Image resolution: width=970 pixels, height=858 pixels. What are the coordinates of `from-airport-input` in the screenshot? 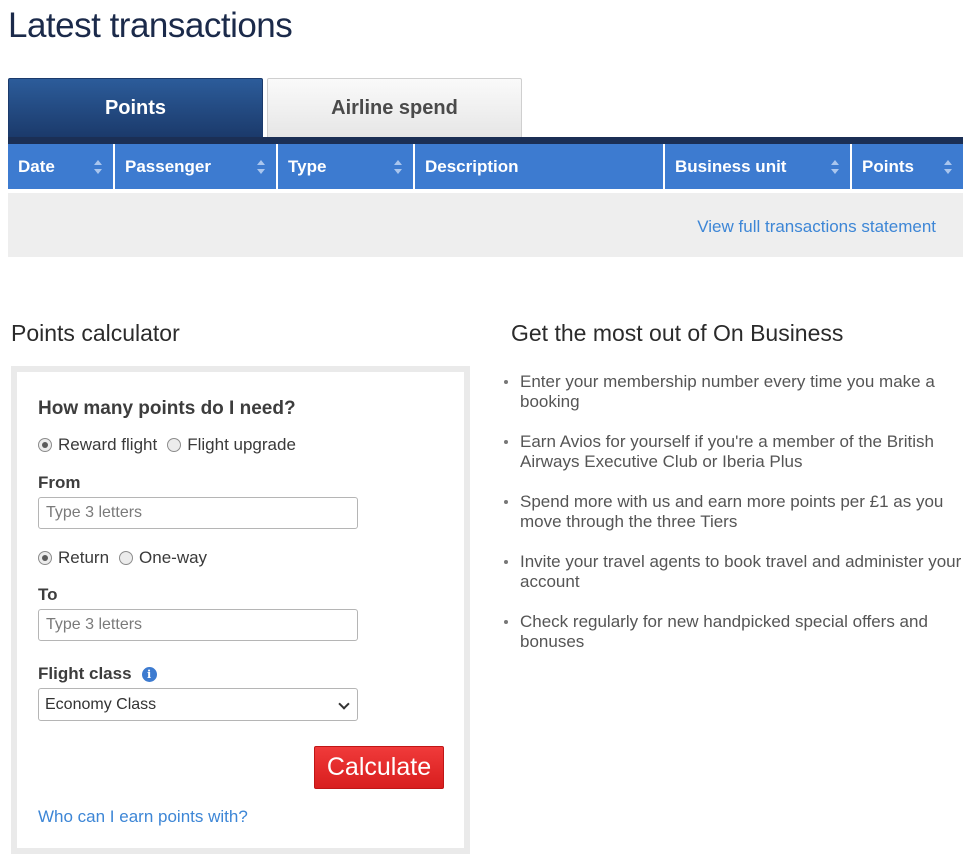 It's located at (198, 513).